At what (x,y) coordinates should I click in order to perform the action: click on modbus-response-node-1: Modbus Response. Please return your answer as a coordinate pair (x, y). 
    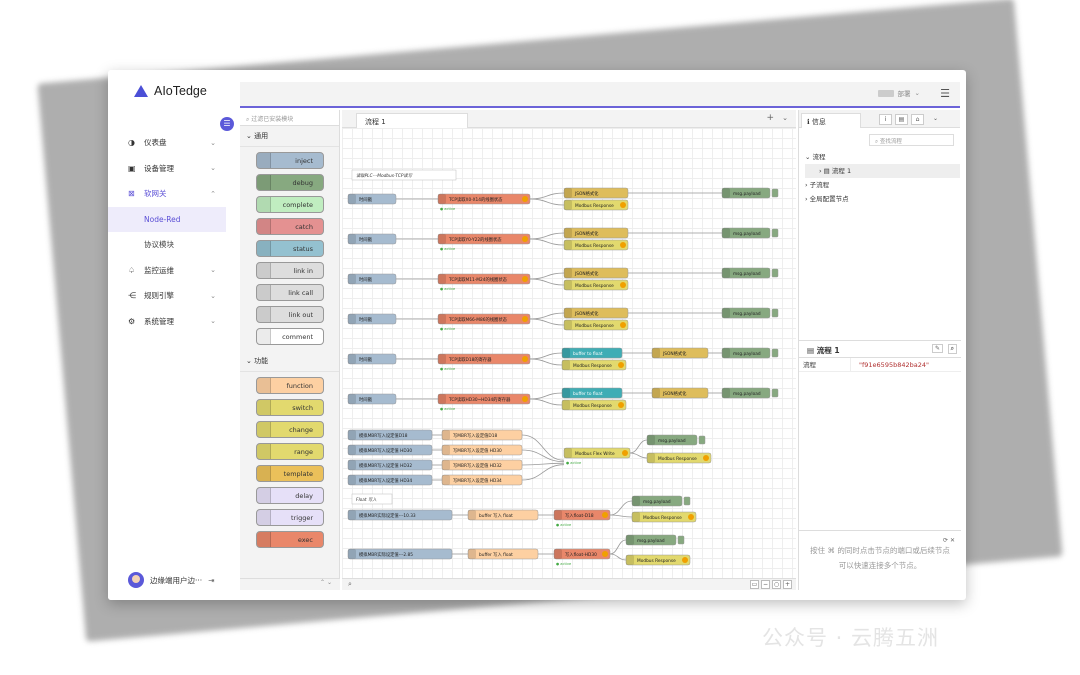
    Looking at the image, I should click on (596, 245).